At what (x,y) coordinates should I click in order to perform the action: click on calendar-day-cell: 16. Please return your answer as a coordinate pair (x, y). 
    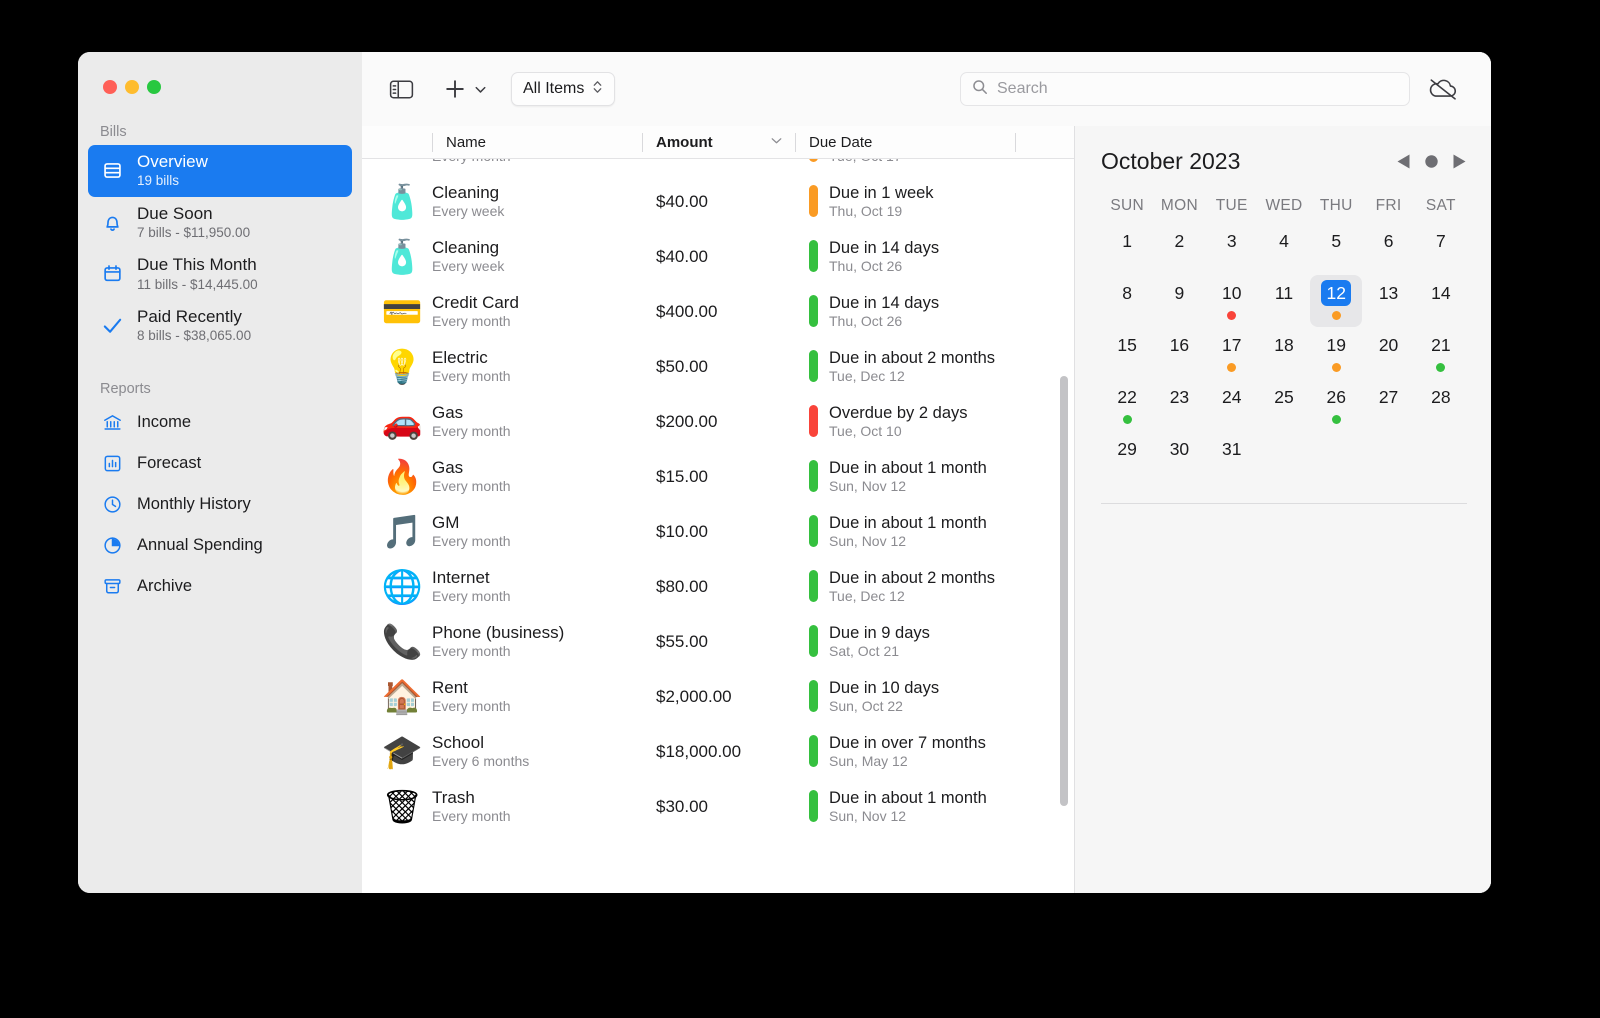
    Looking at the image, I should click on (1179, 353).